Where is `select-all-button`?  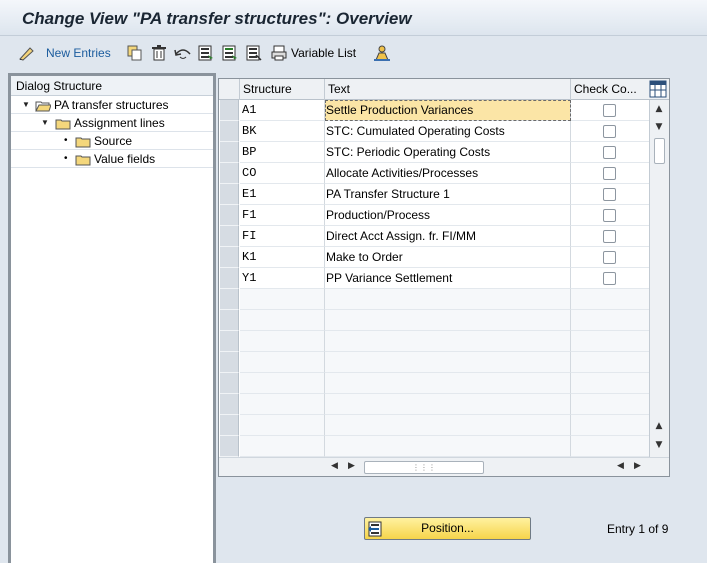 select-all-button is located at coordinates (206, 53).